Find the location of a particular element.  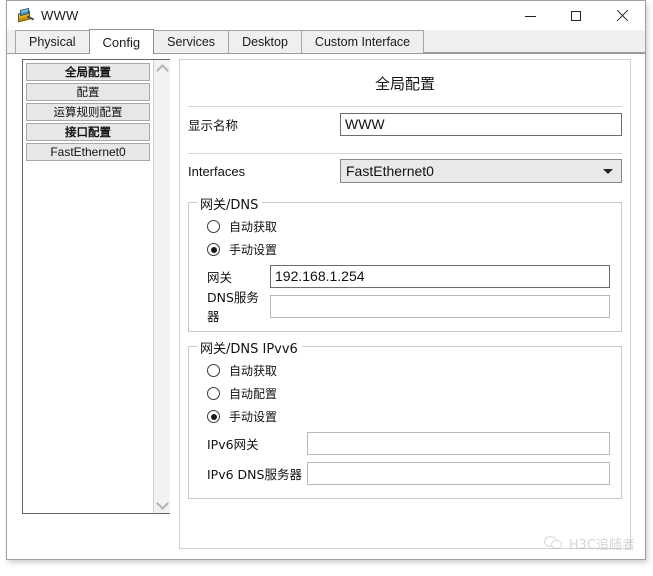

display-name-row: 显示名称 WWW is located at coordinates (405, 124).